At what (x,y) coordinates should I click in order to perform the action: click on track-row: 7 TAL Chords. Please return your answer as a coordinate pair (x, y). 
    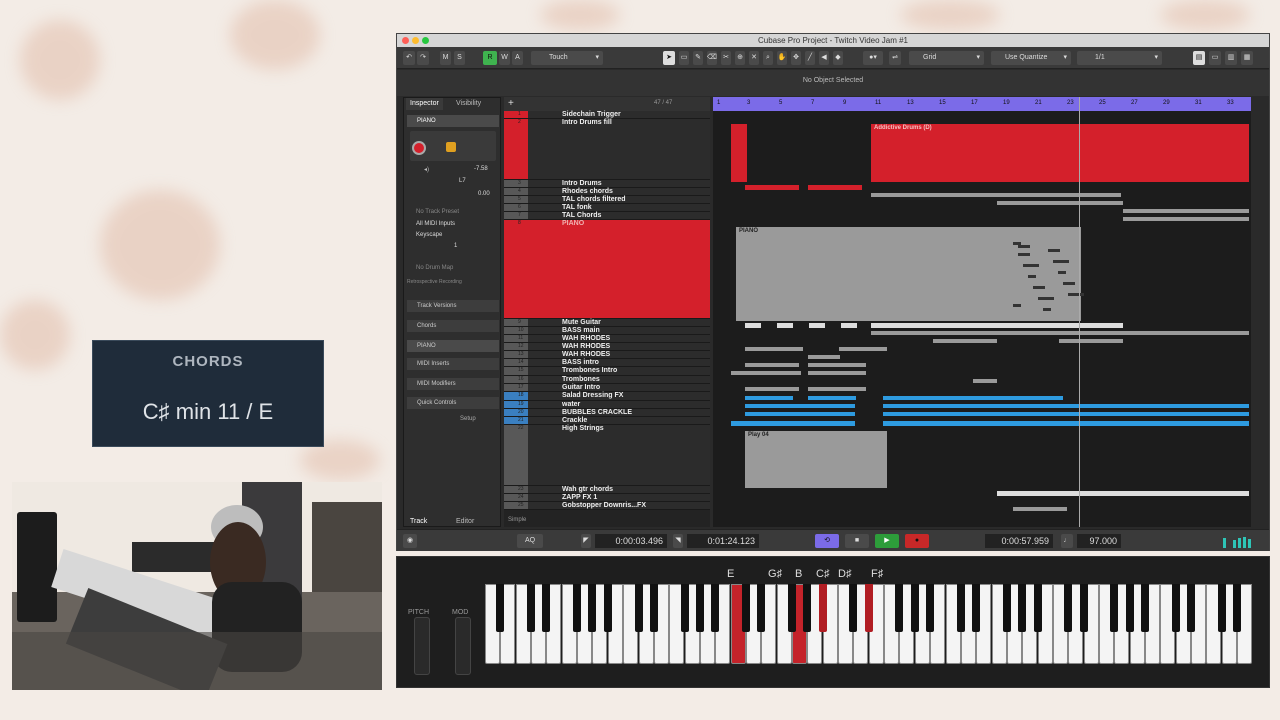
    Looking at the image, I should click on (607, 216).